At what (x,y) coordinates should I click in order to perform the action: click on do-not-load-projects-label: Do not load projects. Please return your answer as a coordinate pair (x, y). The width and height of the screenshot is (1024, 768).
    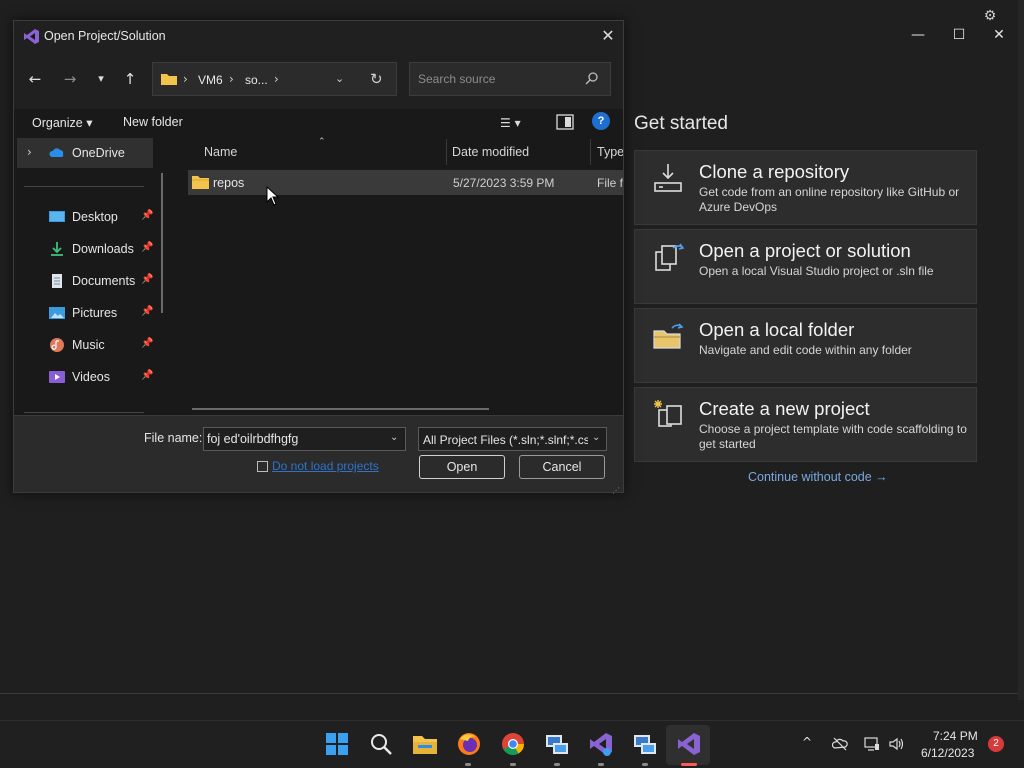
    Looking at the image, I should click on (325, 466).